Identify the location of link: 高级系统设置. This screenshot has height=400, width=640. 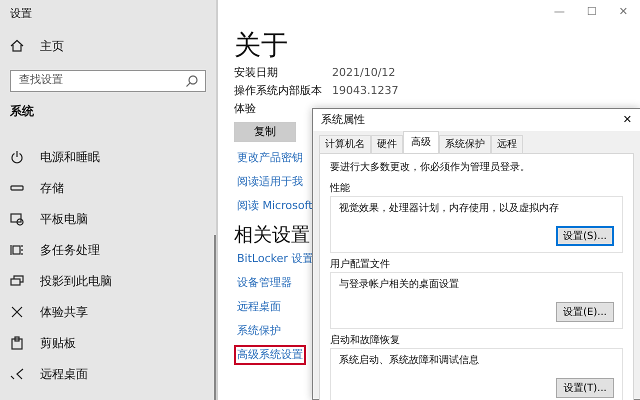
(270, 355).